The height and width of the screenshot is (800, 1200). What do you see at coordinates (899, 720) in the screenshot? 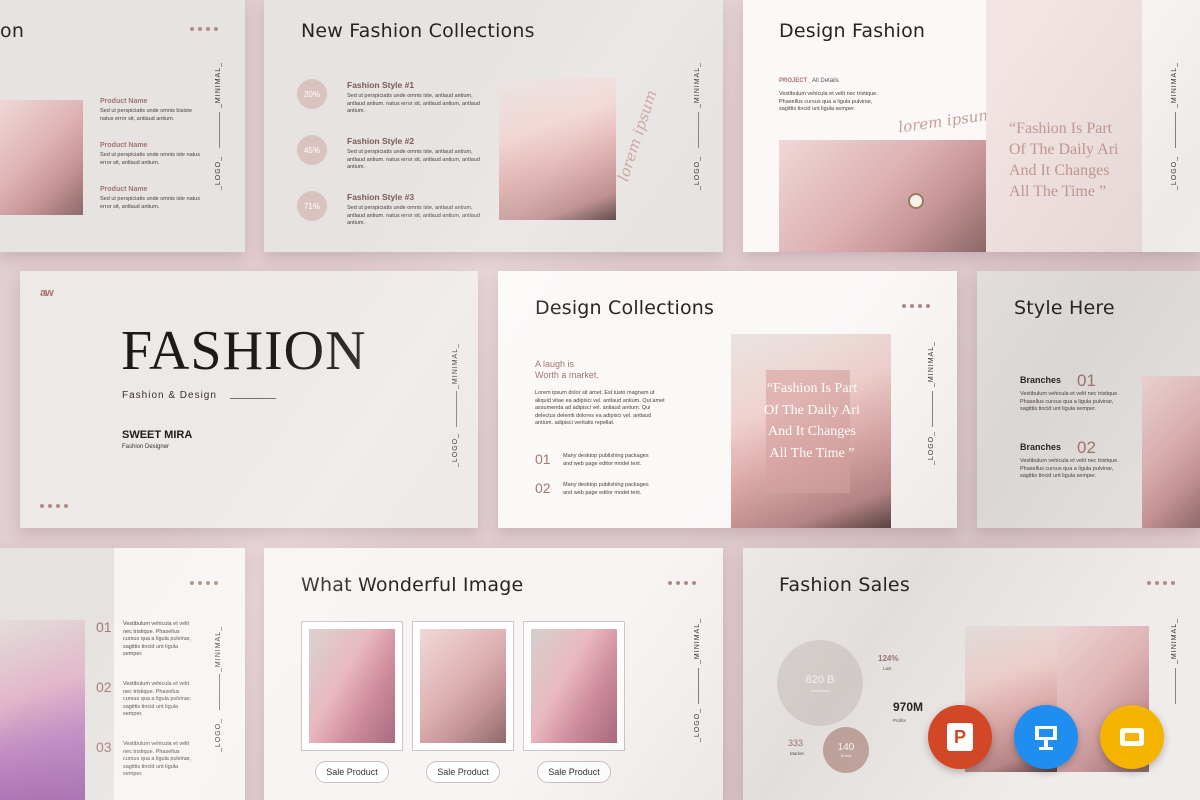
I see `profits-label: Profits` at bounding box center [899, 720].